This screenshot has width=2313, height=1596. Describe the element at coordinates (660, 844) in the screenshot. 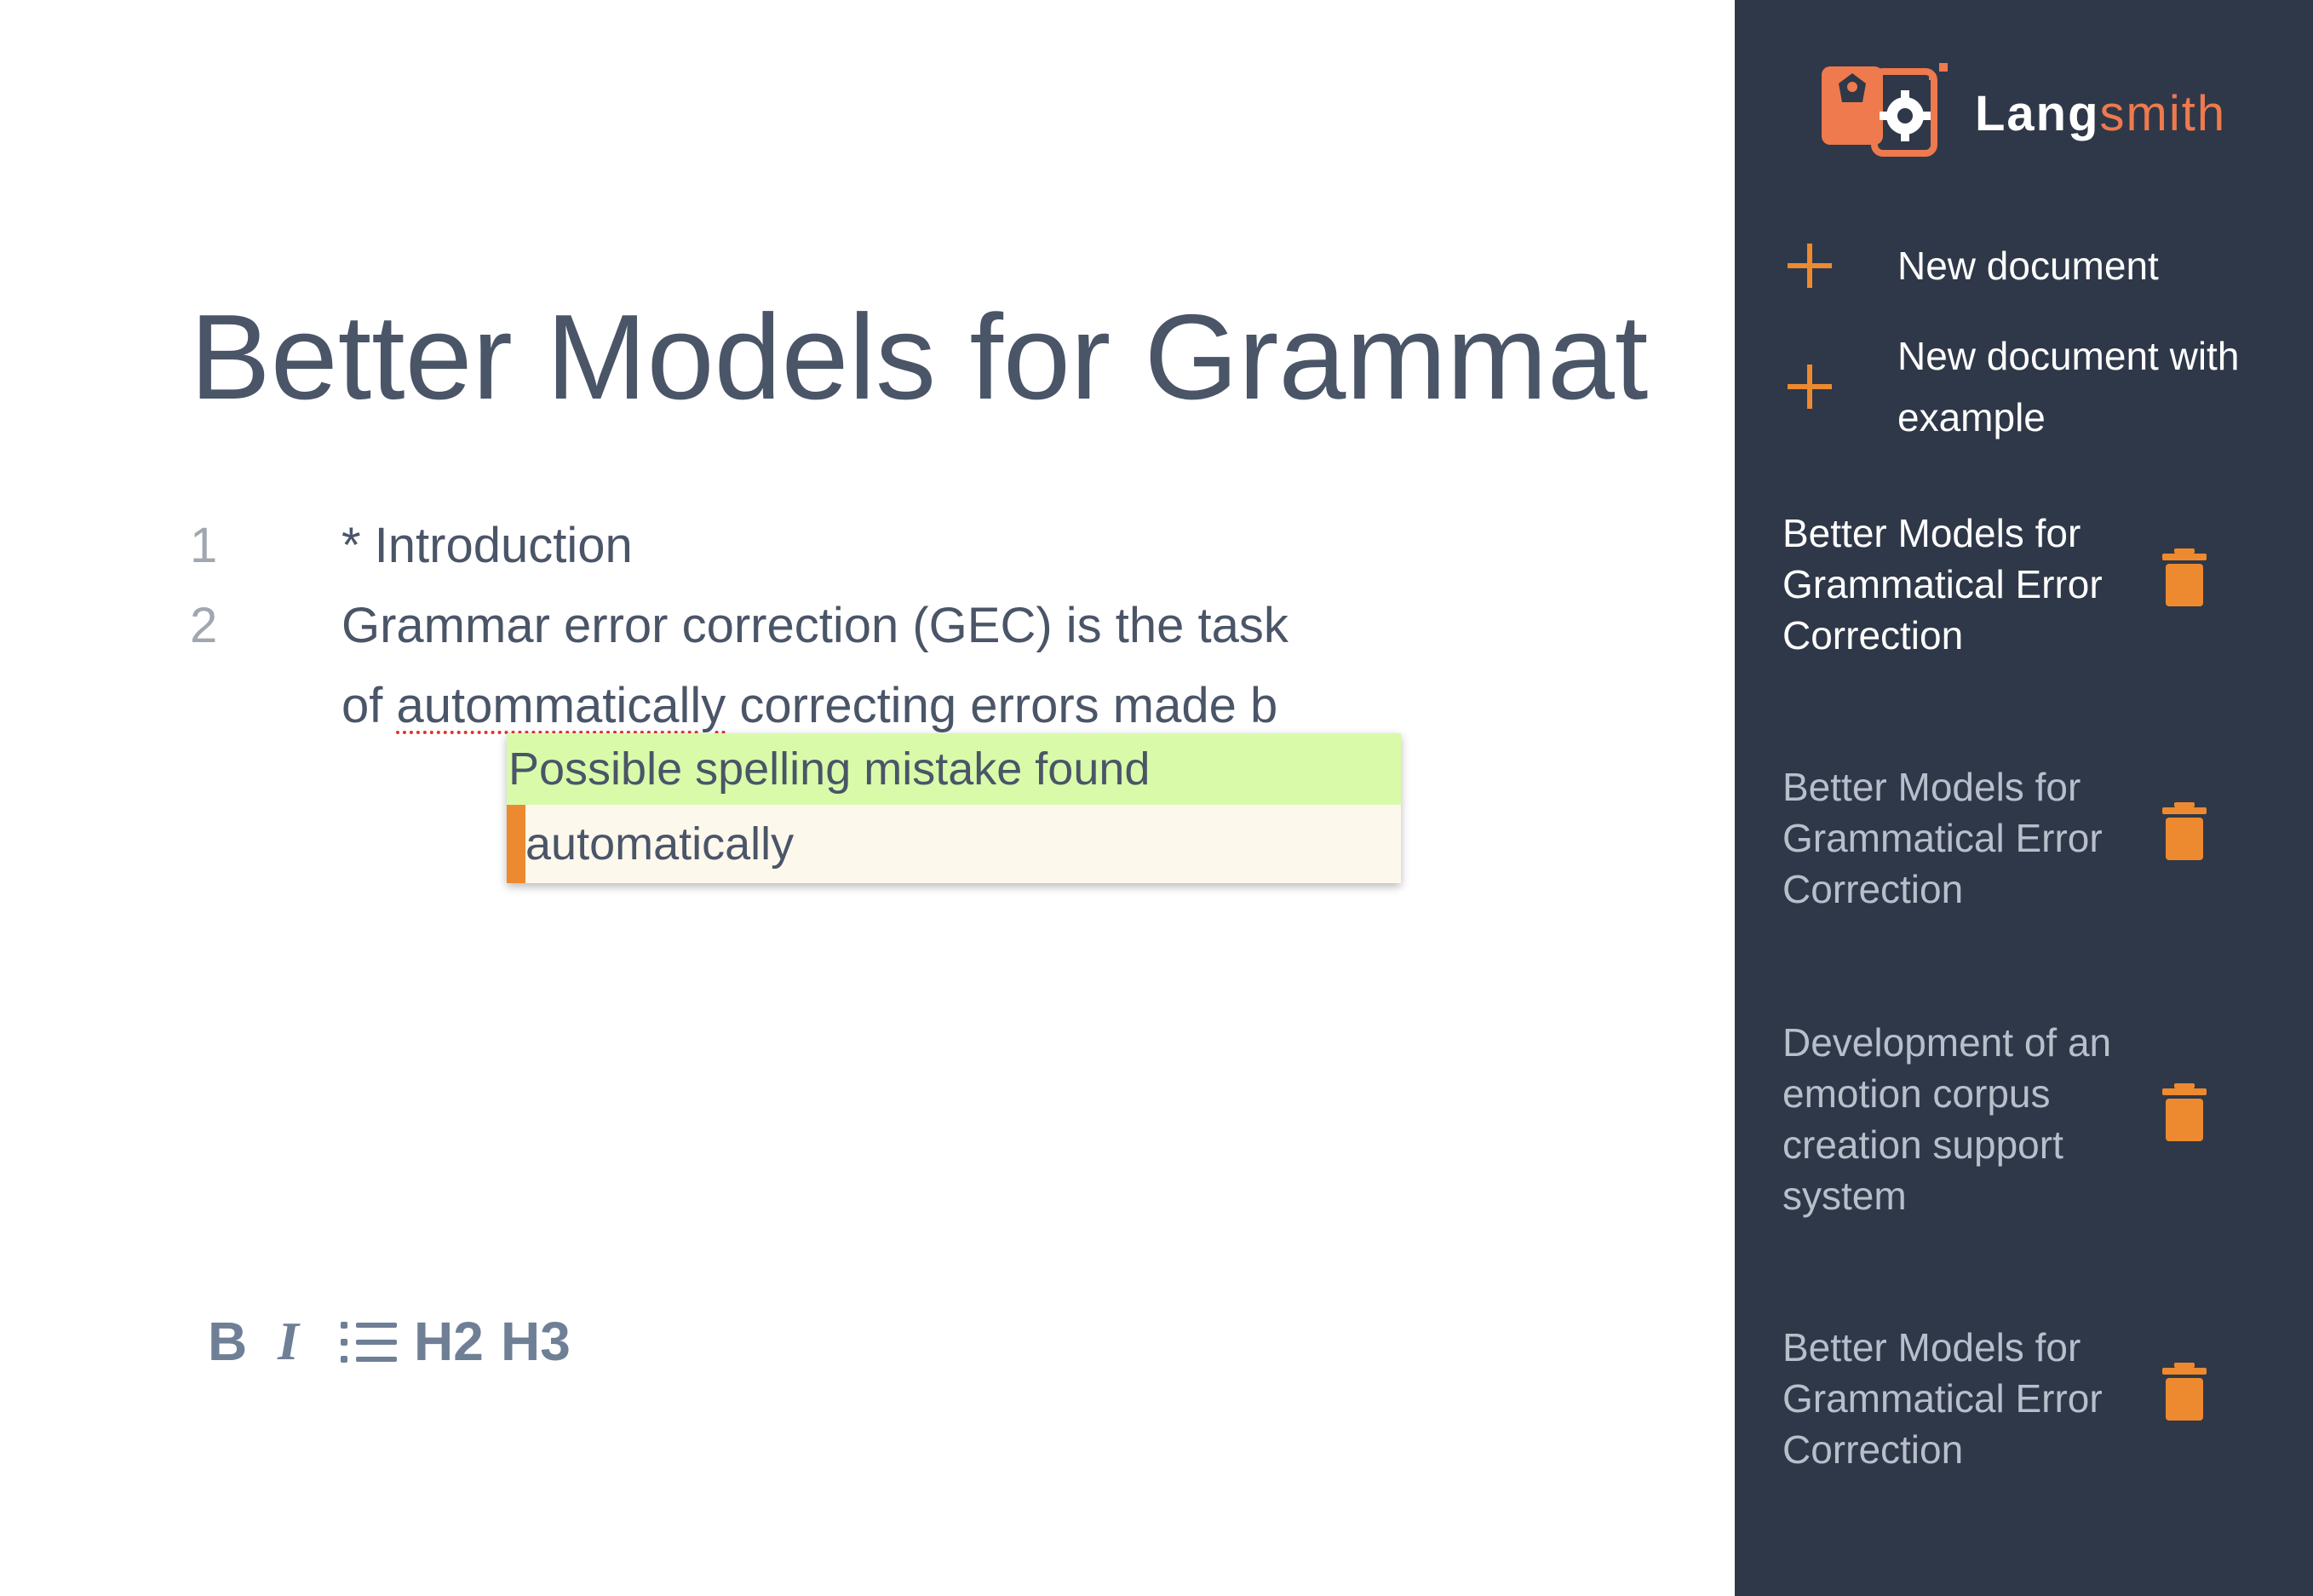

I see `suggestion-text: automatically` at that location.